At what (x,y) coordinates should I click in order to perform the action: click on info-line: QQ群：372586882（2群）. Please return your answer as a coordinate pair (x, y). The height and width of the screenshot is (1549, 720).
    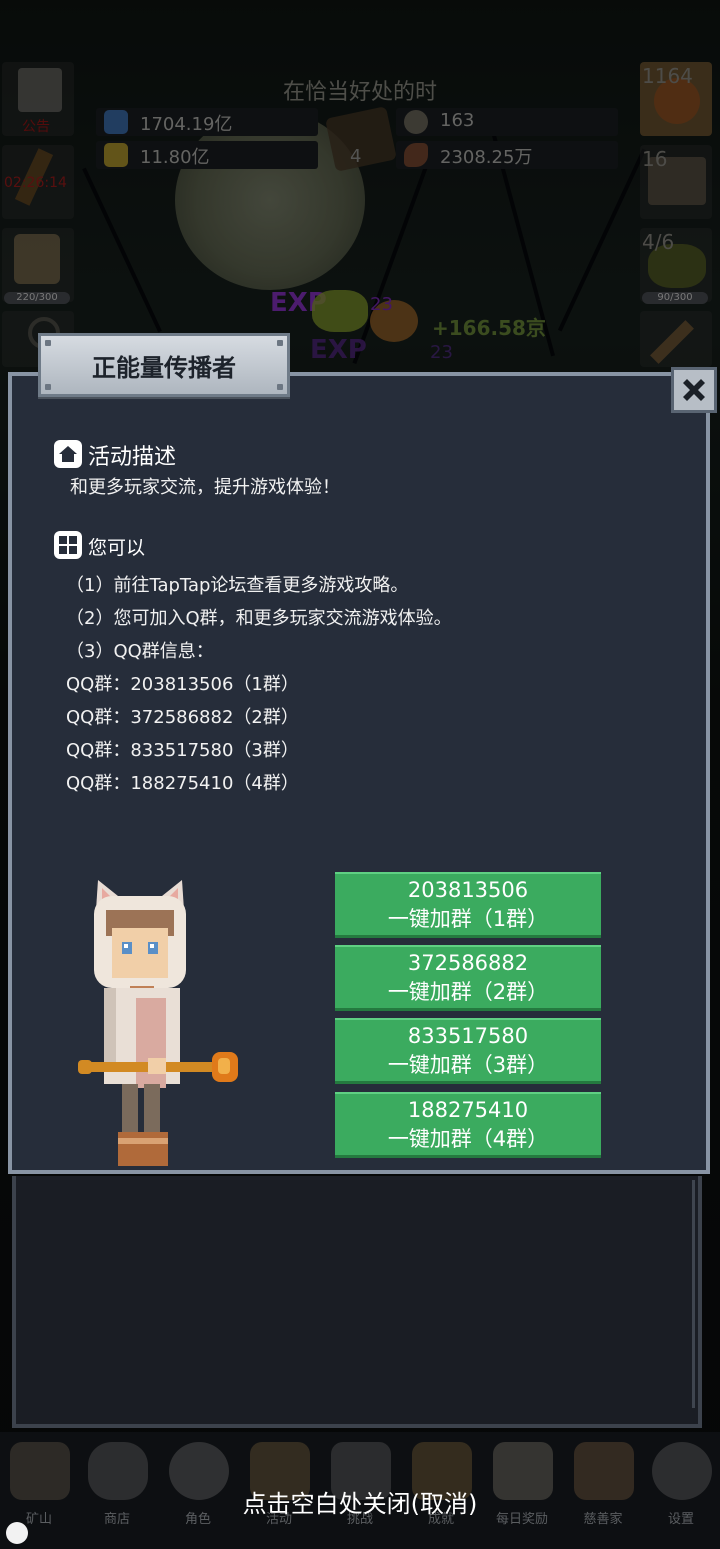
    Looking at the image, I should click on (182, 717).